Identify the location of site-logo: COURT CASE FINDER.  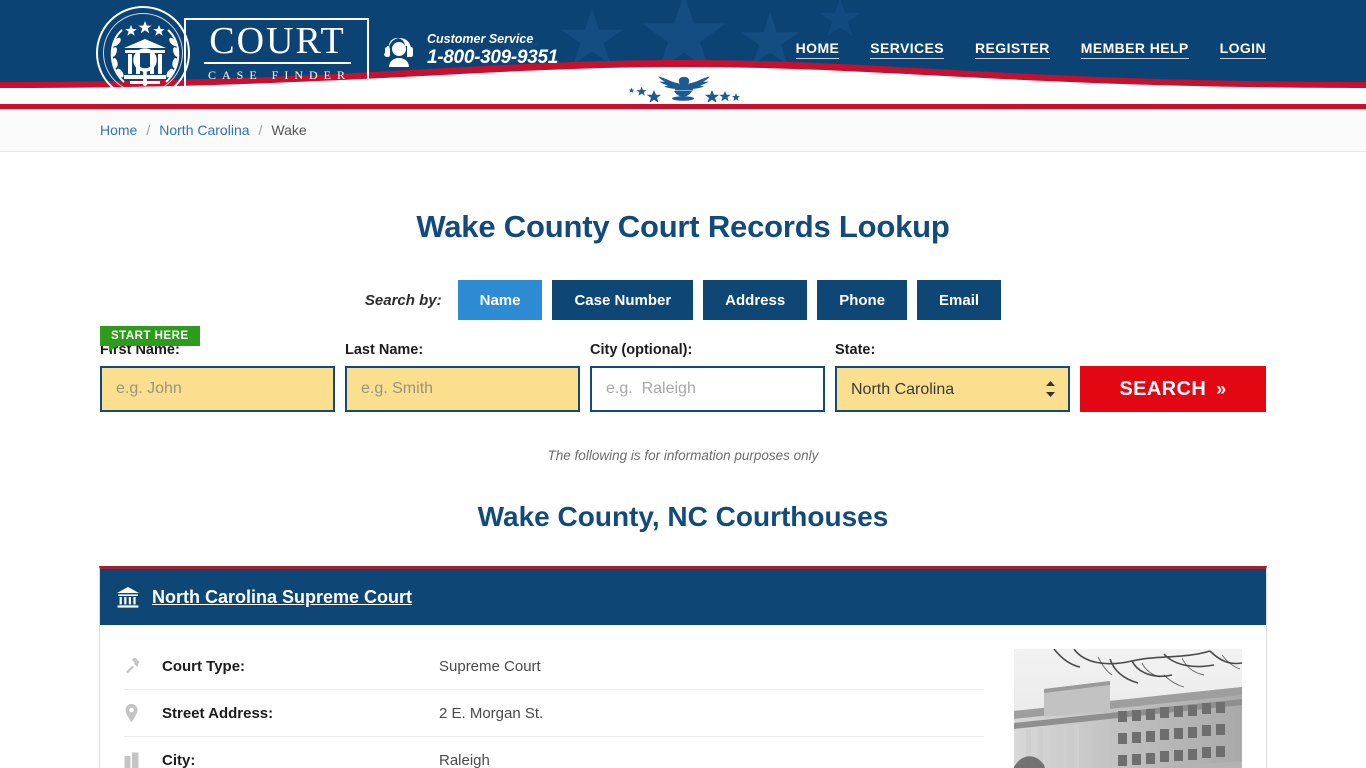
(233, 53).